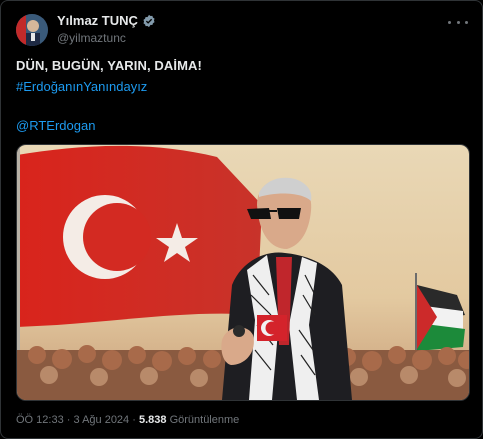  What do you see at coordinates (55, 125) in the screenshot?
I see `mention-link: @RTErdogan` at bounding box center [55, 125].